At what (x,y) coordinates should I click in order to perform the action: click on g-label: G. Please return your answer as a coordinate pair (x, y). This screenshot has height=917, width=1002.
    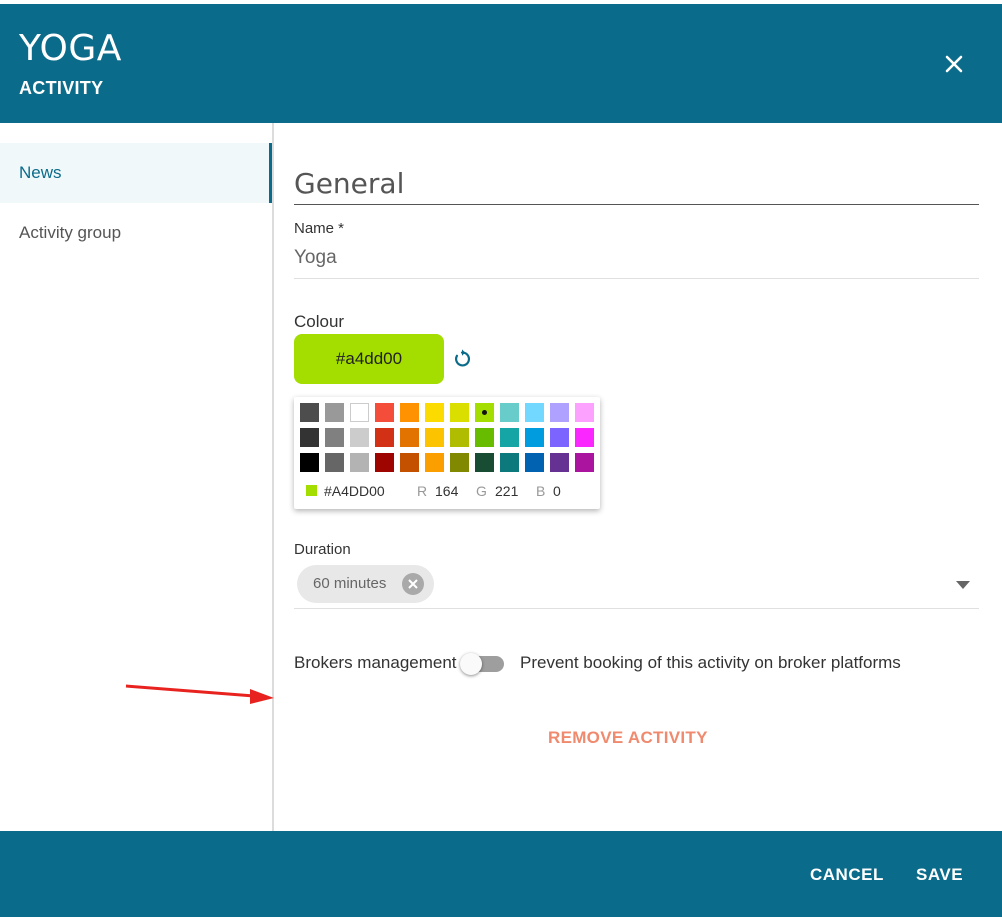
    Looking at the image, I should click on (481, 491).